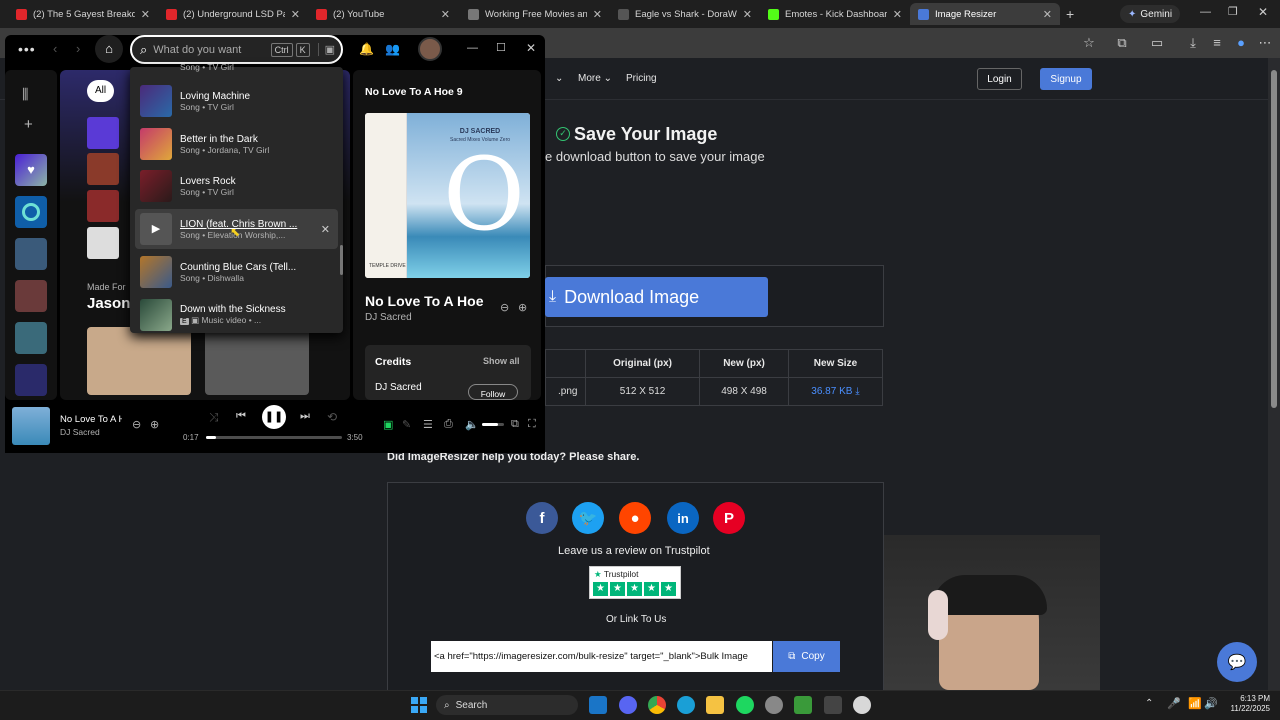 Image resolution: width=1280 pixels, height=720 pixels. What do you see at coordinates (1233, 11) in the screenshot?
I see `maximize-button: ❐` at bounding box center [1233, 11].